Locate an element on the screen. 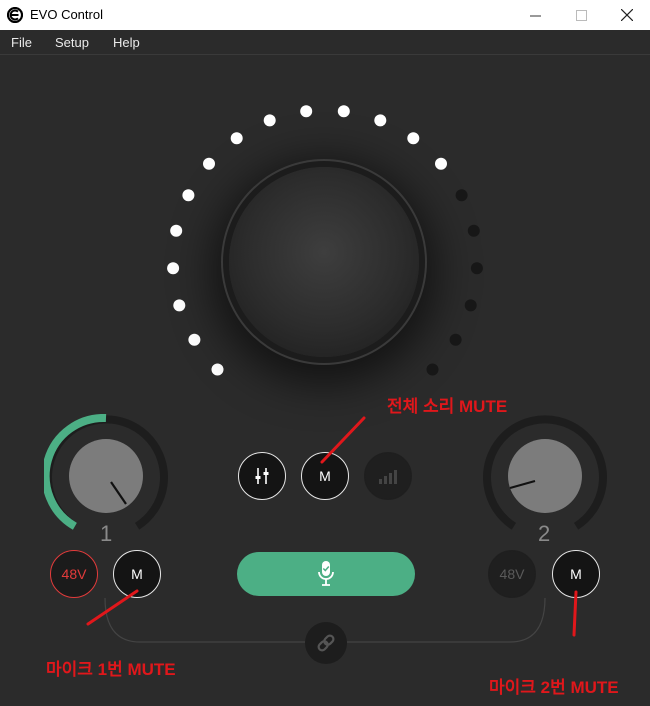 This screenshot has height=706, width=650. annotation-mic1-mute: 마이크 1번 MUTE is located at coordinates (111, 669).